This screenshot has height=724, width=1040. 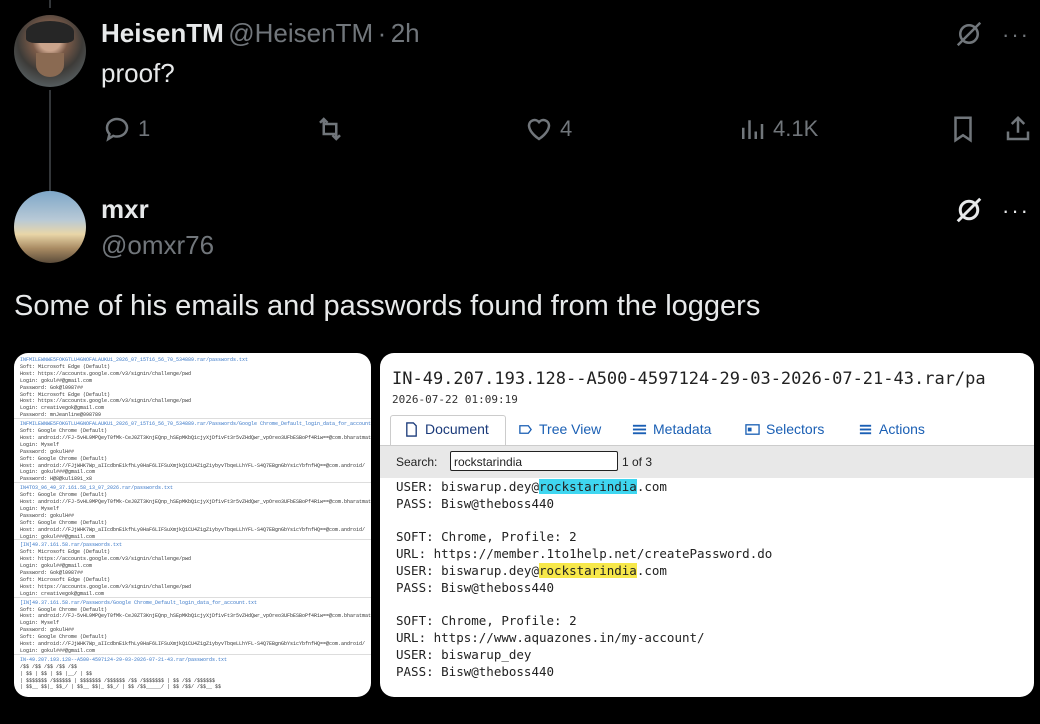 What do you see at coordinates (117, 129) in the screenshot?
I see `reply-icon` at bounding box center [117, 129].